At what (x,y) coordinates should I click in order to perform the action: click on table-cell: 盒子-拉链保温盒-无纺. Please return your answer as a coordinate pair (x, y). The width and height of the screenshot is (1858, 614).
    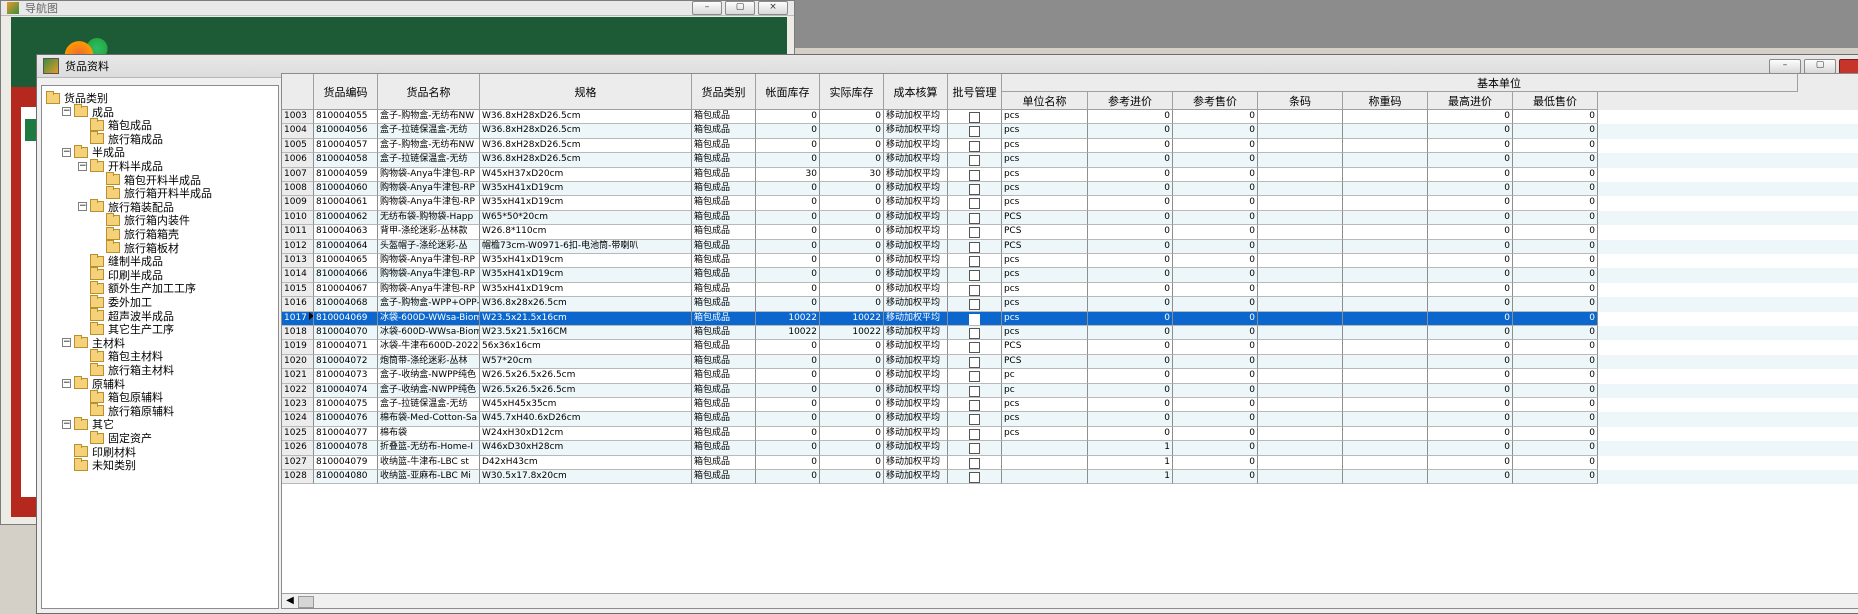
    Looking at the image, I should click on (429, 131).